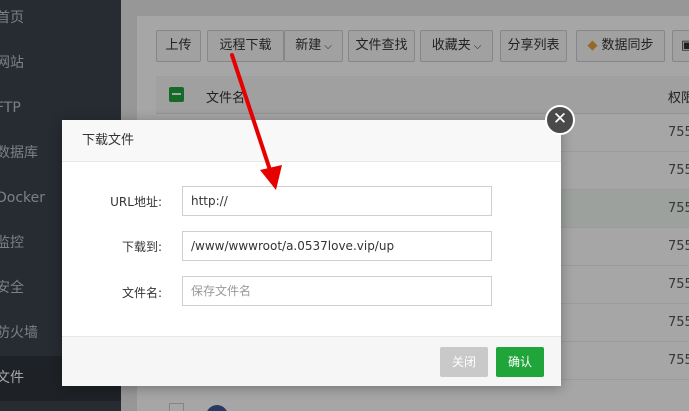 Image resolution: width=689 pixels, height=411 pixels. What do you see at coordinates (337, 201) in the screenshot?
I see `url-input` at bounding box center [337, 201].